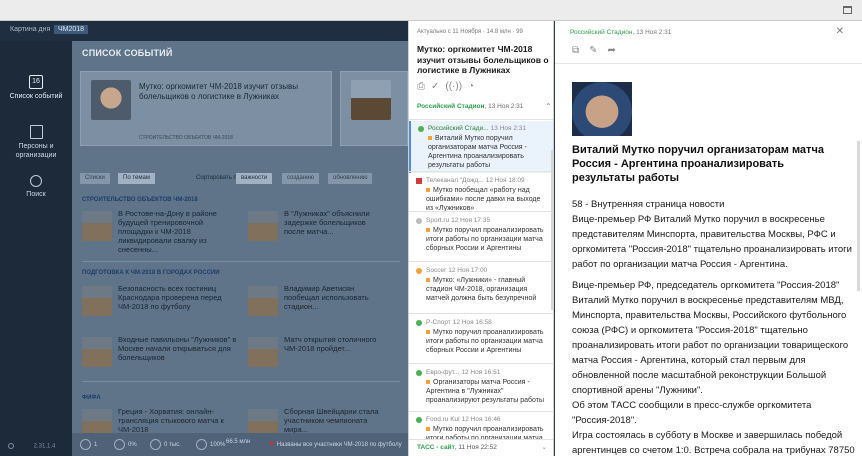 The width and height of the screenshot is (862, 456). I want to click on article-time: 13 Ноя 2:31, so click(654, 32).